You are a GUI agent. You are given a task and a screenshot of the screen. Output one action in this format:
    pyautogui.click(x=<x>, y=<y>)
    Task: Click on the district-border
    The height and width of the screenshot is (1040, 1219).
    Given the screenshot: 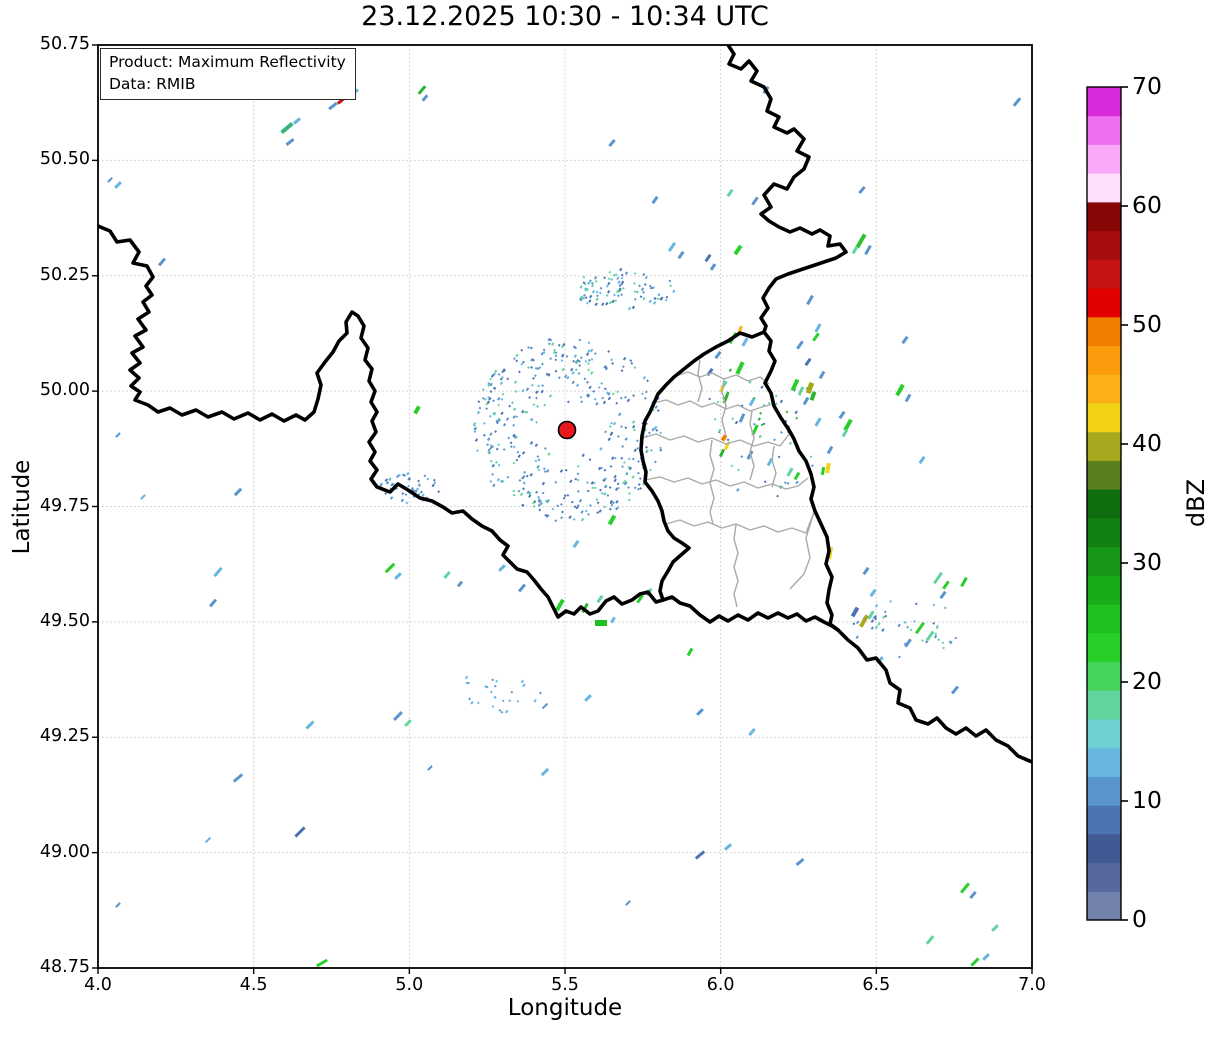 What is the action you would take?
    pyautogui.click(x=774, y=466)
    